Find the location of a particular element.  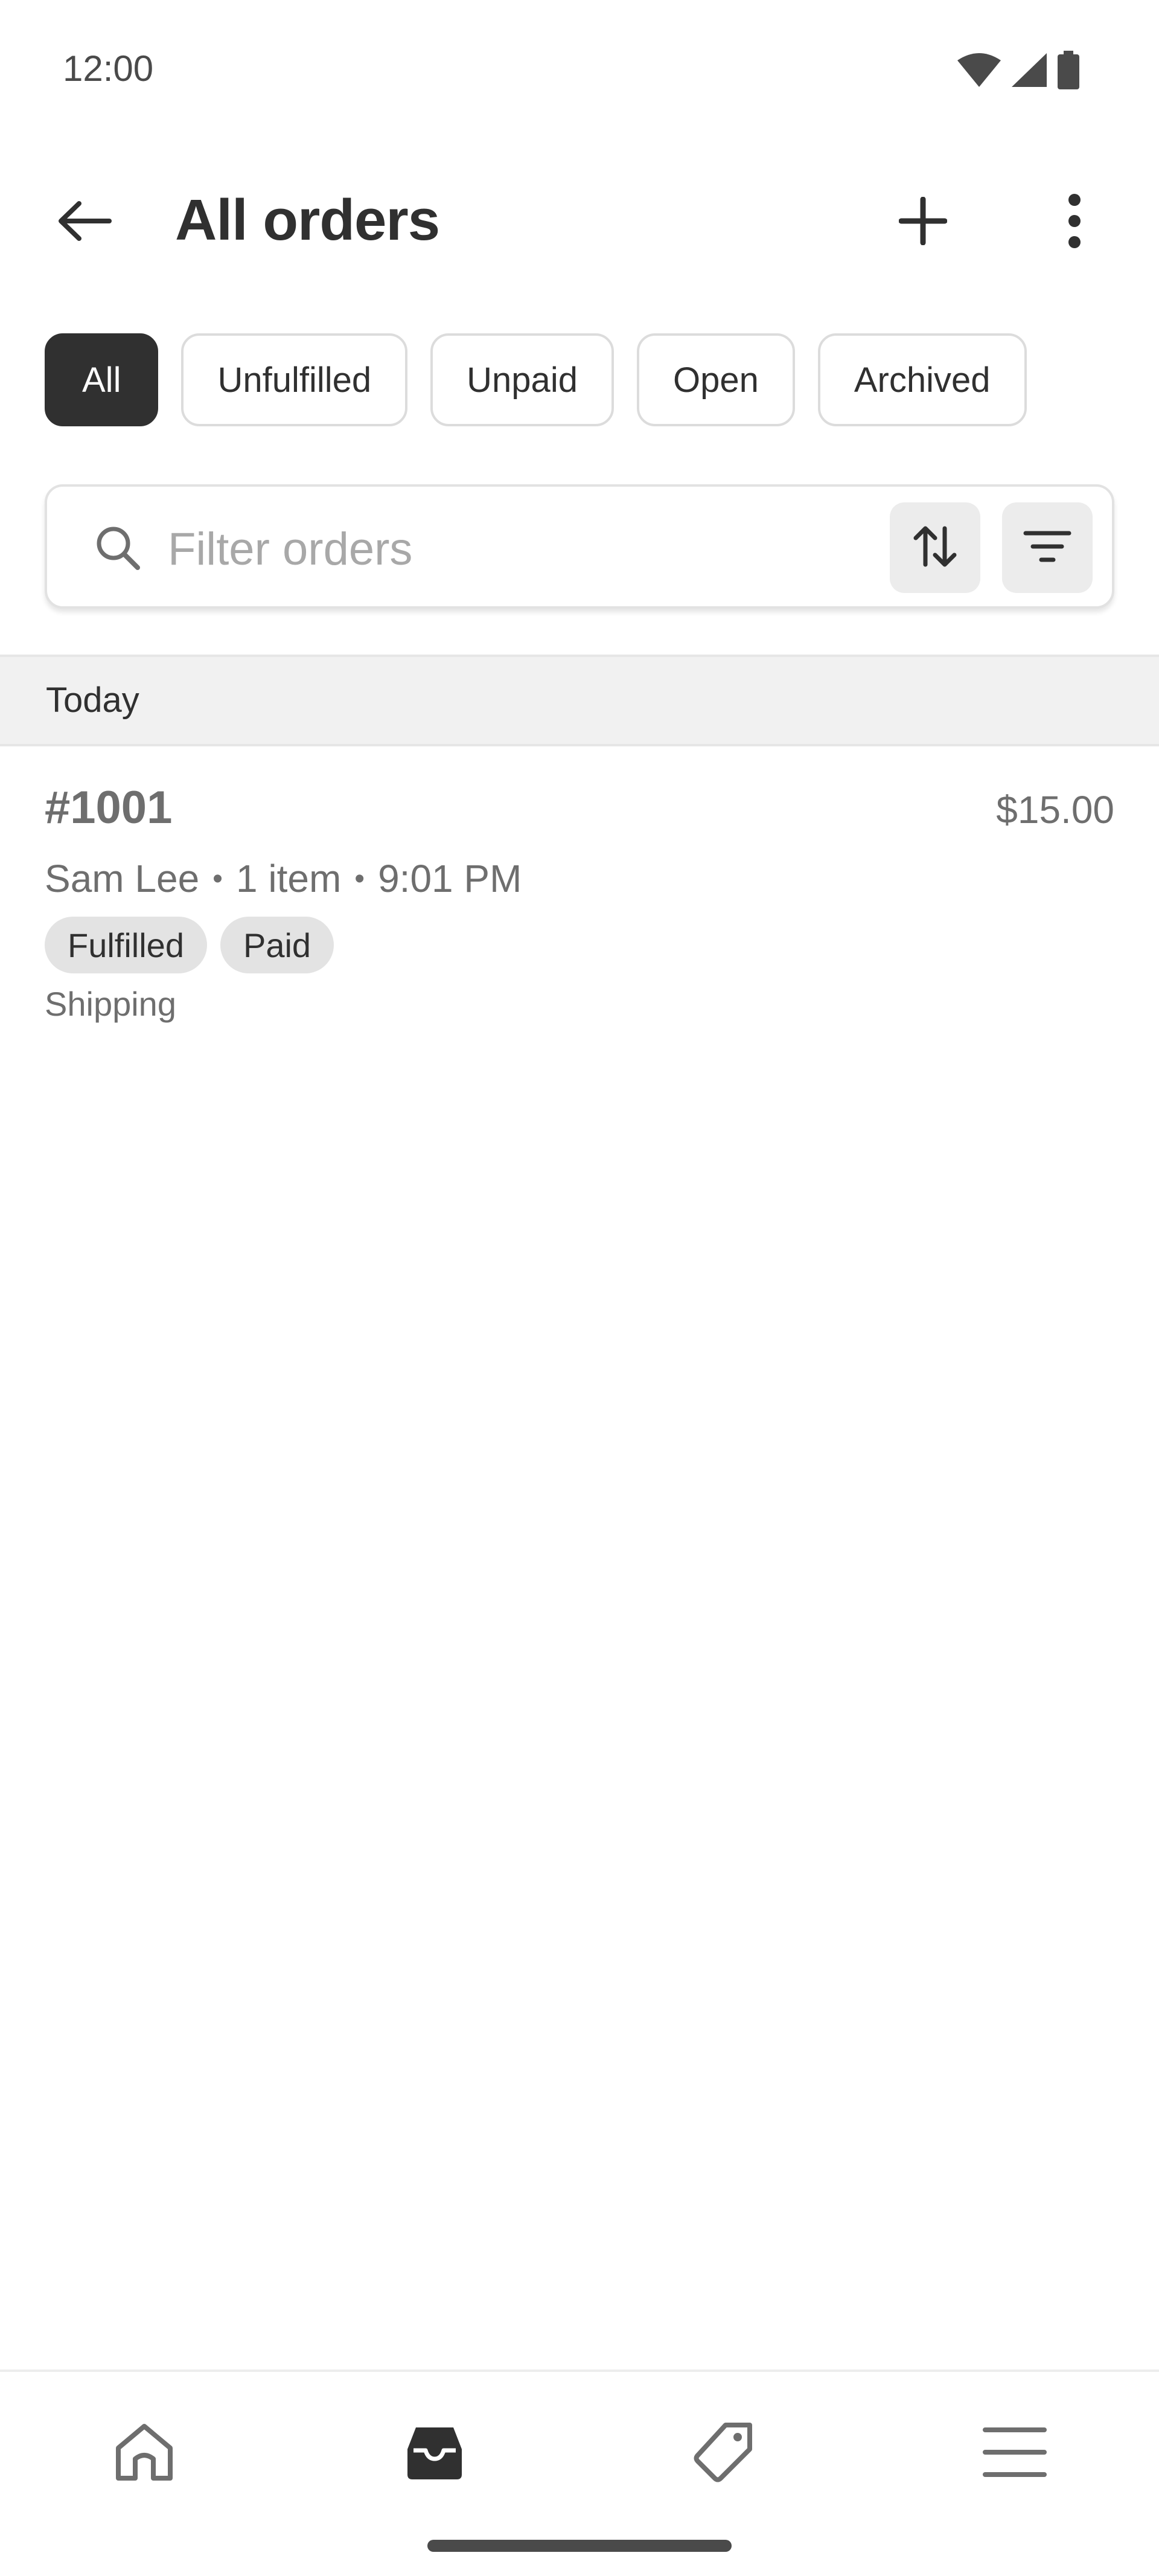

order-item-count: 1 item is located at coordinates (288, 878).